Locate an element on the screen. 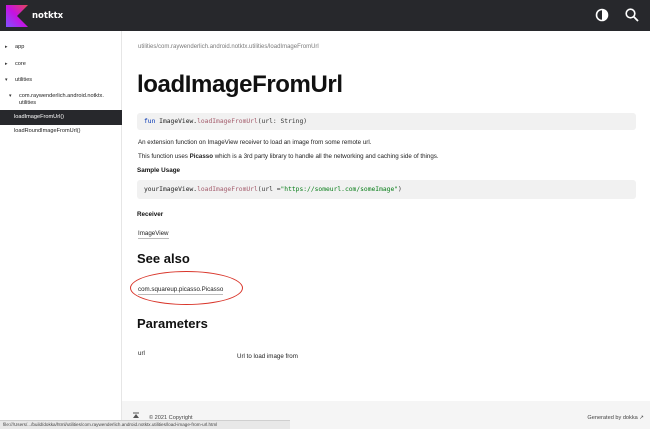 The image size is (650, 429). sidebar-item-app: ▸ app is located at coordinates (61, 47).